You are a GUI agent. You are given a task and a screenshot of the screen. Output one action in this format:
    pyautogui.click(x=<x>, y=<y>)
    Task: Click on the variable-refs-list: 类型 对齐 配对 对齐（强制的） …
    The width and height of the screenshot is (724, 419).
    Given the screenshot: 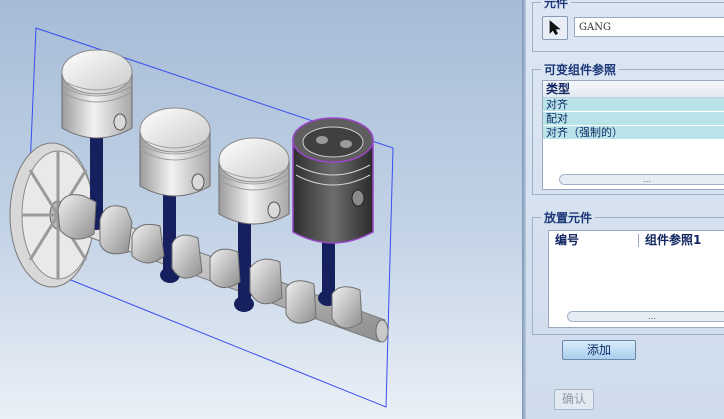 What is the action you would take?
    pyautogui.click(x=633, y=135)
    